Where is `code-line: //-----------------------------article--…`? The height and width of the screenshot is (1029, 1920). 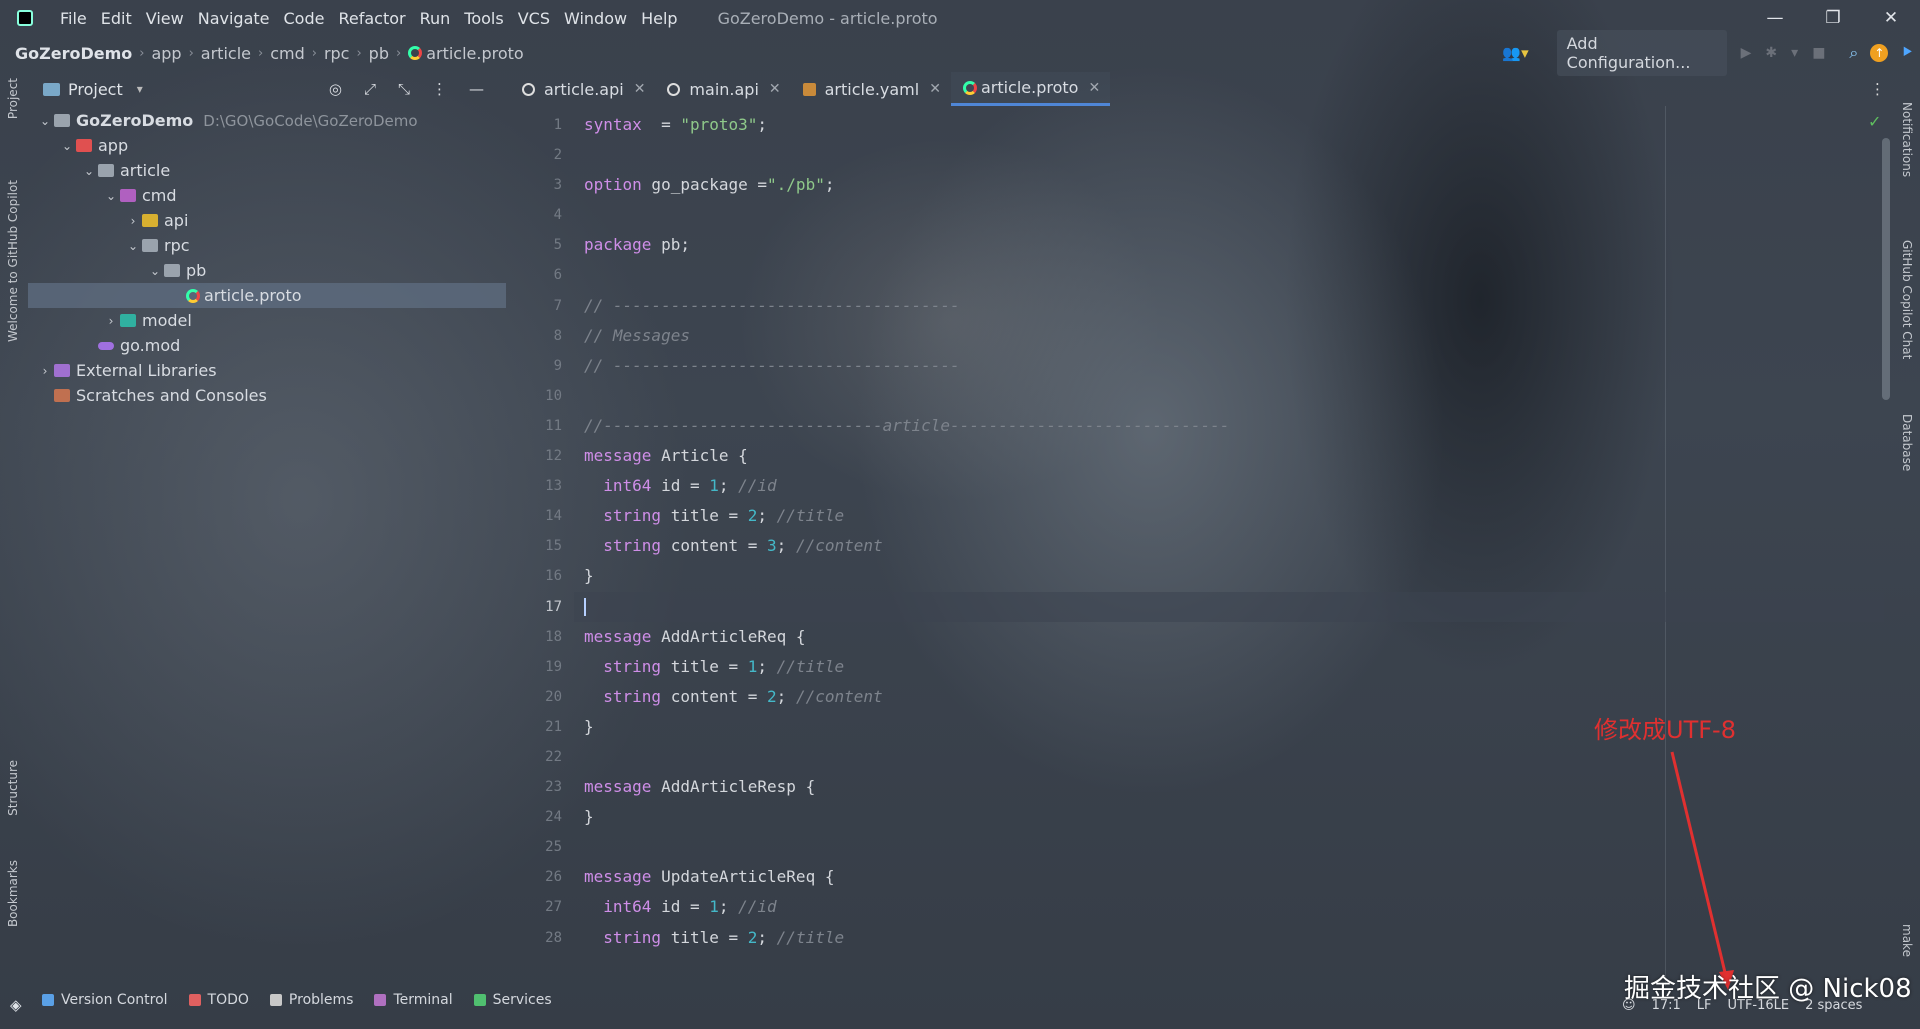
code-line: //-----------------------------article--… is located at coordinates (1234, 426).